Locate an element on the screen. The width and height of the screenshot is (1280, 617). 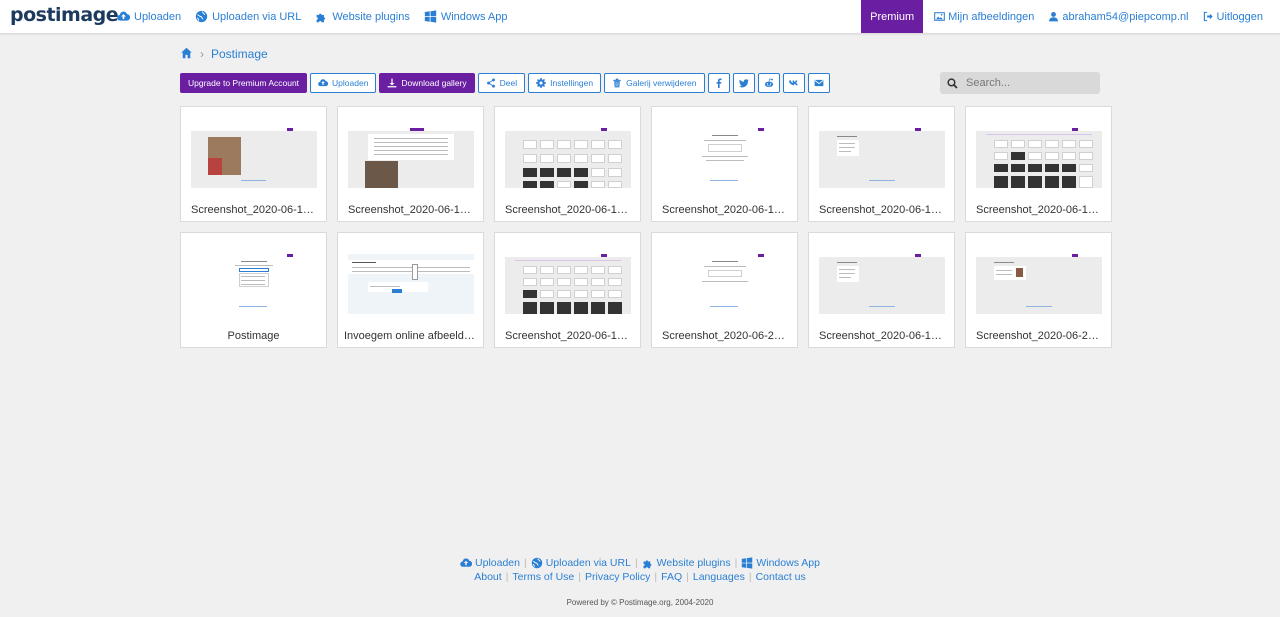
download-gallery-button: Download gallery is located at coordinates (427, 83).